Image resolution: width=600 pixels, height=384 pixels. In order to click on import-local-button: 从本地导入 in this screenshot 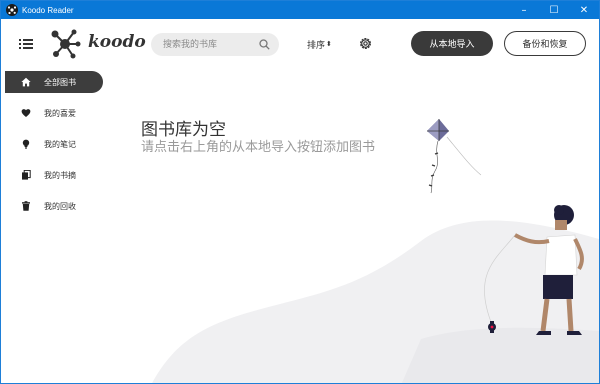, I will do `click(452, 43)`.